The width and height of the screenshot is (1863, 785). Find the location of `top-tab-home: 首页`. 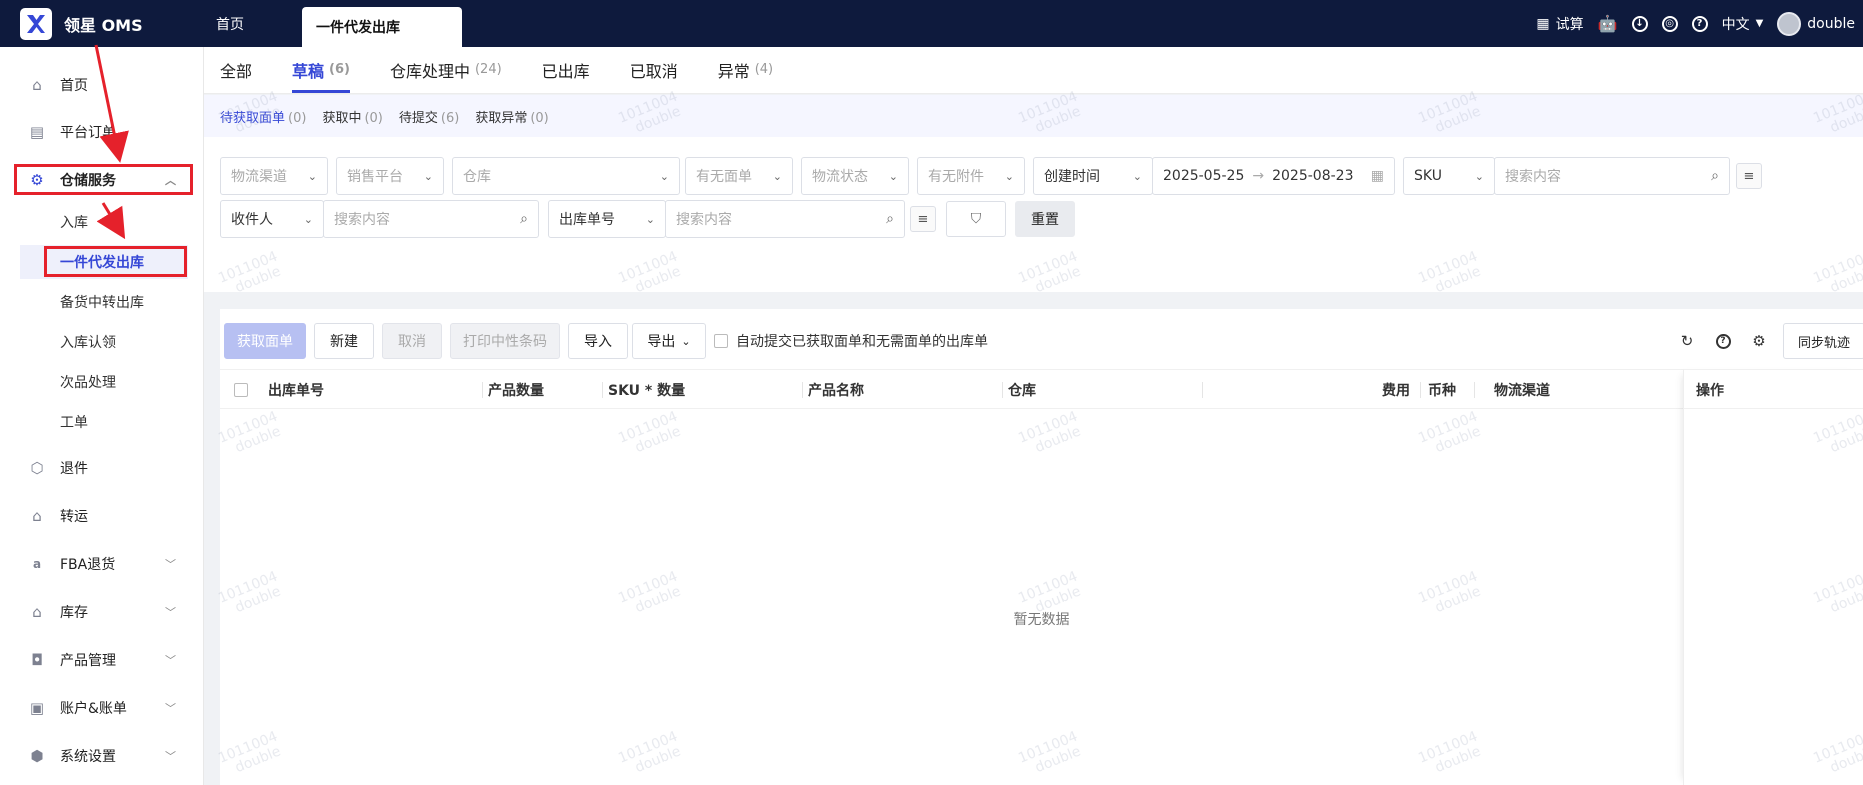

top-tab-home: 首页 is located at coordinates (252, 23).